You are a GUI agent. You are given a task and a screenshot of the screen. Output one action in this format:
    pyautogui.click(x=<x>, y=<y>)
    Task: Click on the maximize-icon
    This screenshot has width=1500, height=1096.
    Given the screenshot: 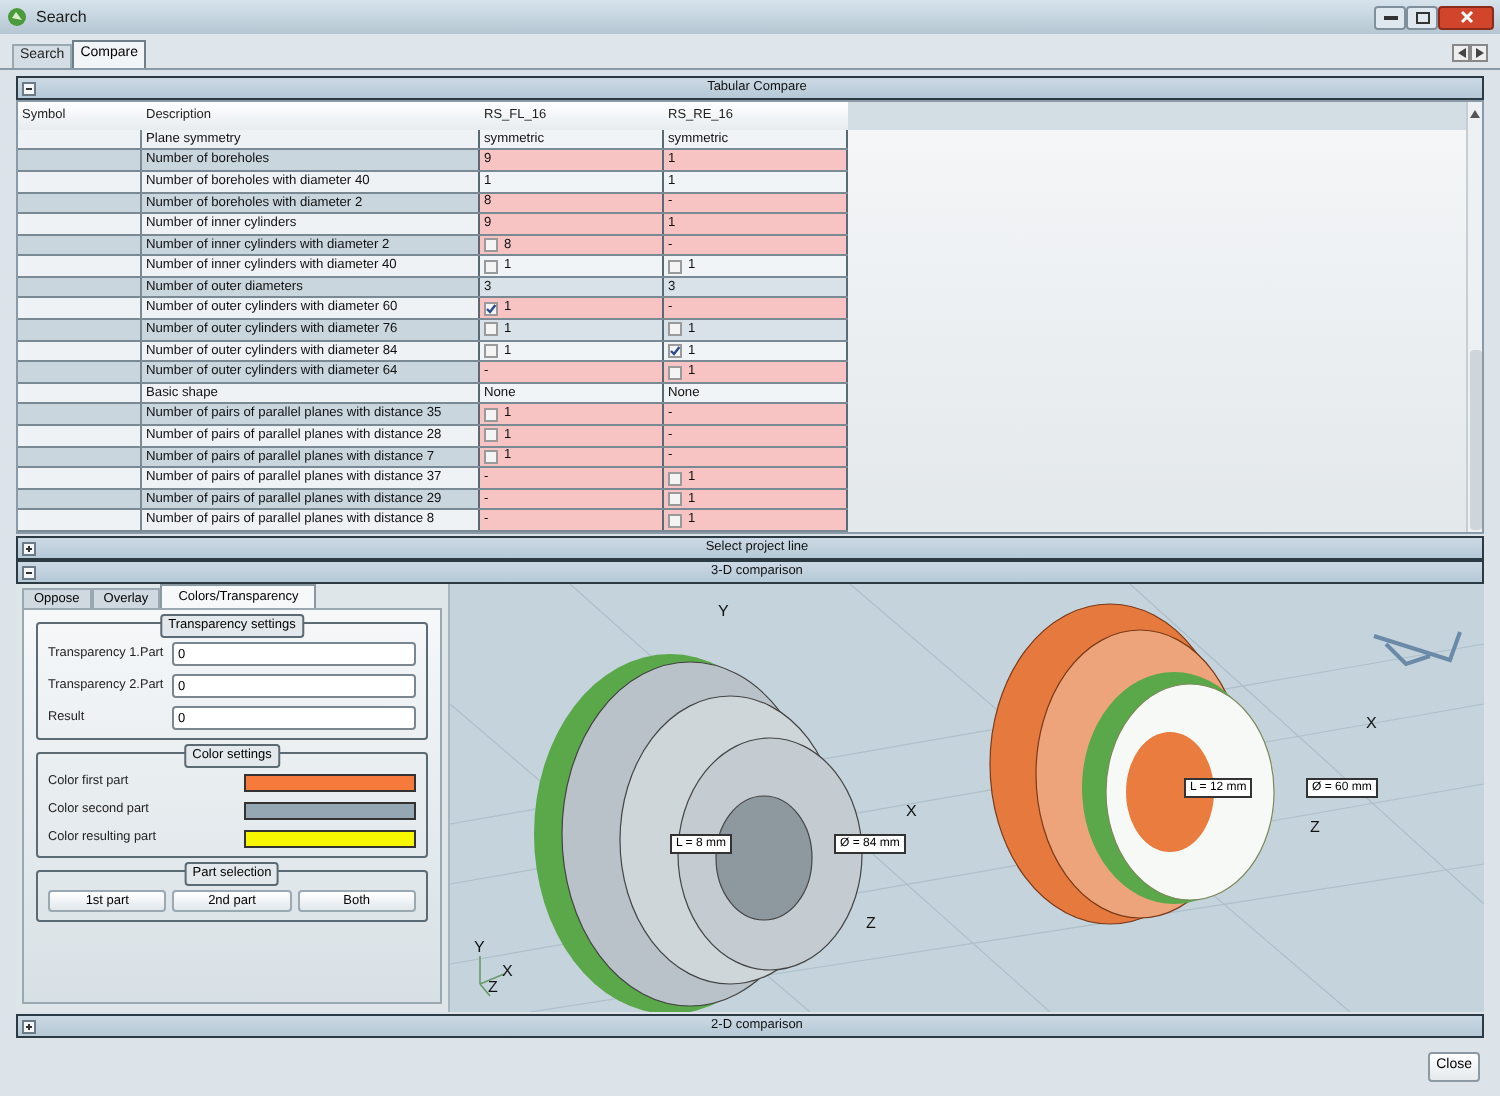 What is the action you would take?
    pyautogui.click(x=1422, y=17)
    